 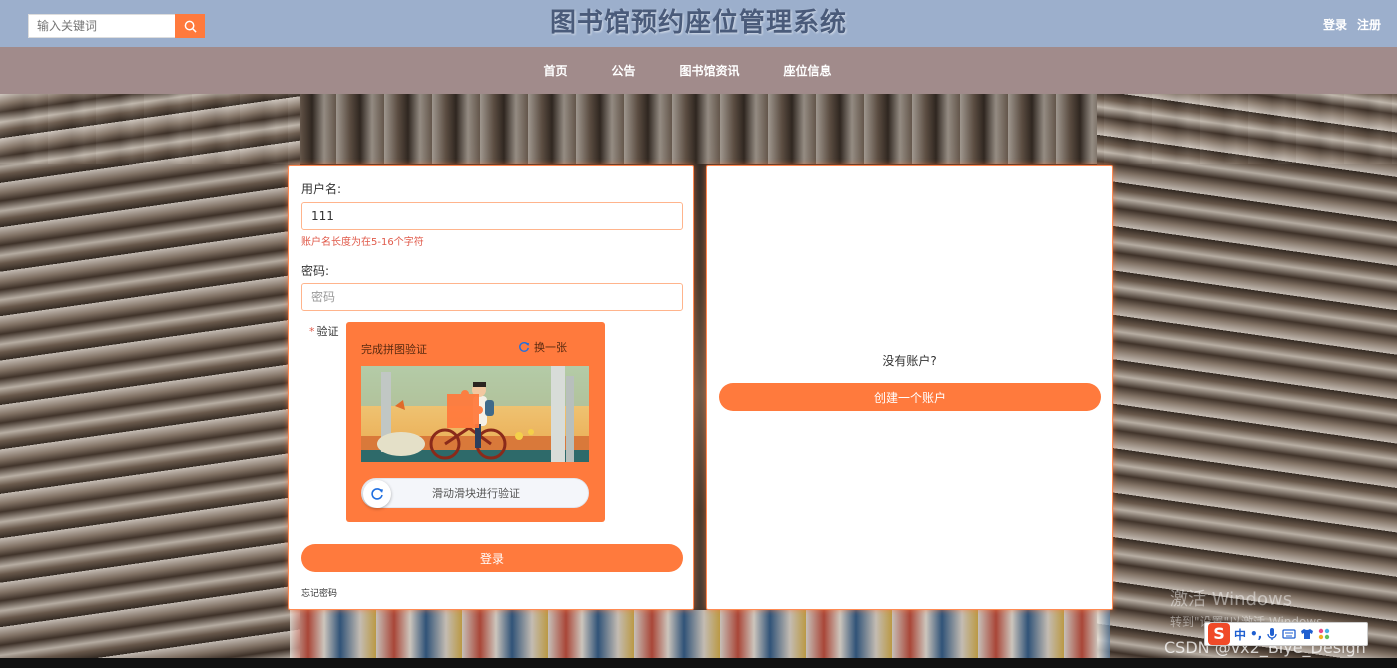 I want to click on skin-shirt-icon, so click(x=1307, y=634).